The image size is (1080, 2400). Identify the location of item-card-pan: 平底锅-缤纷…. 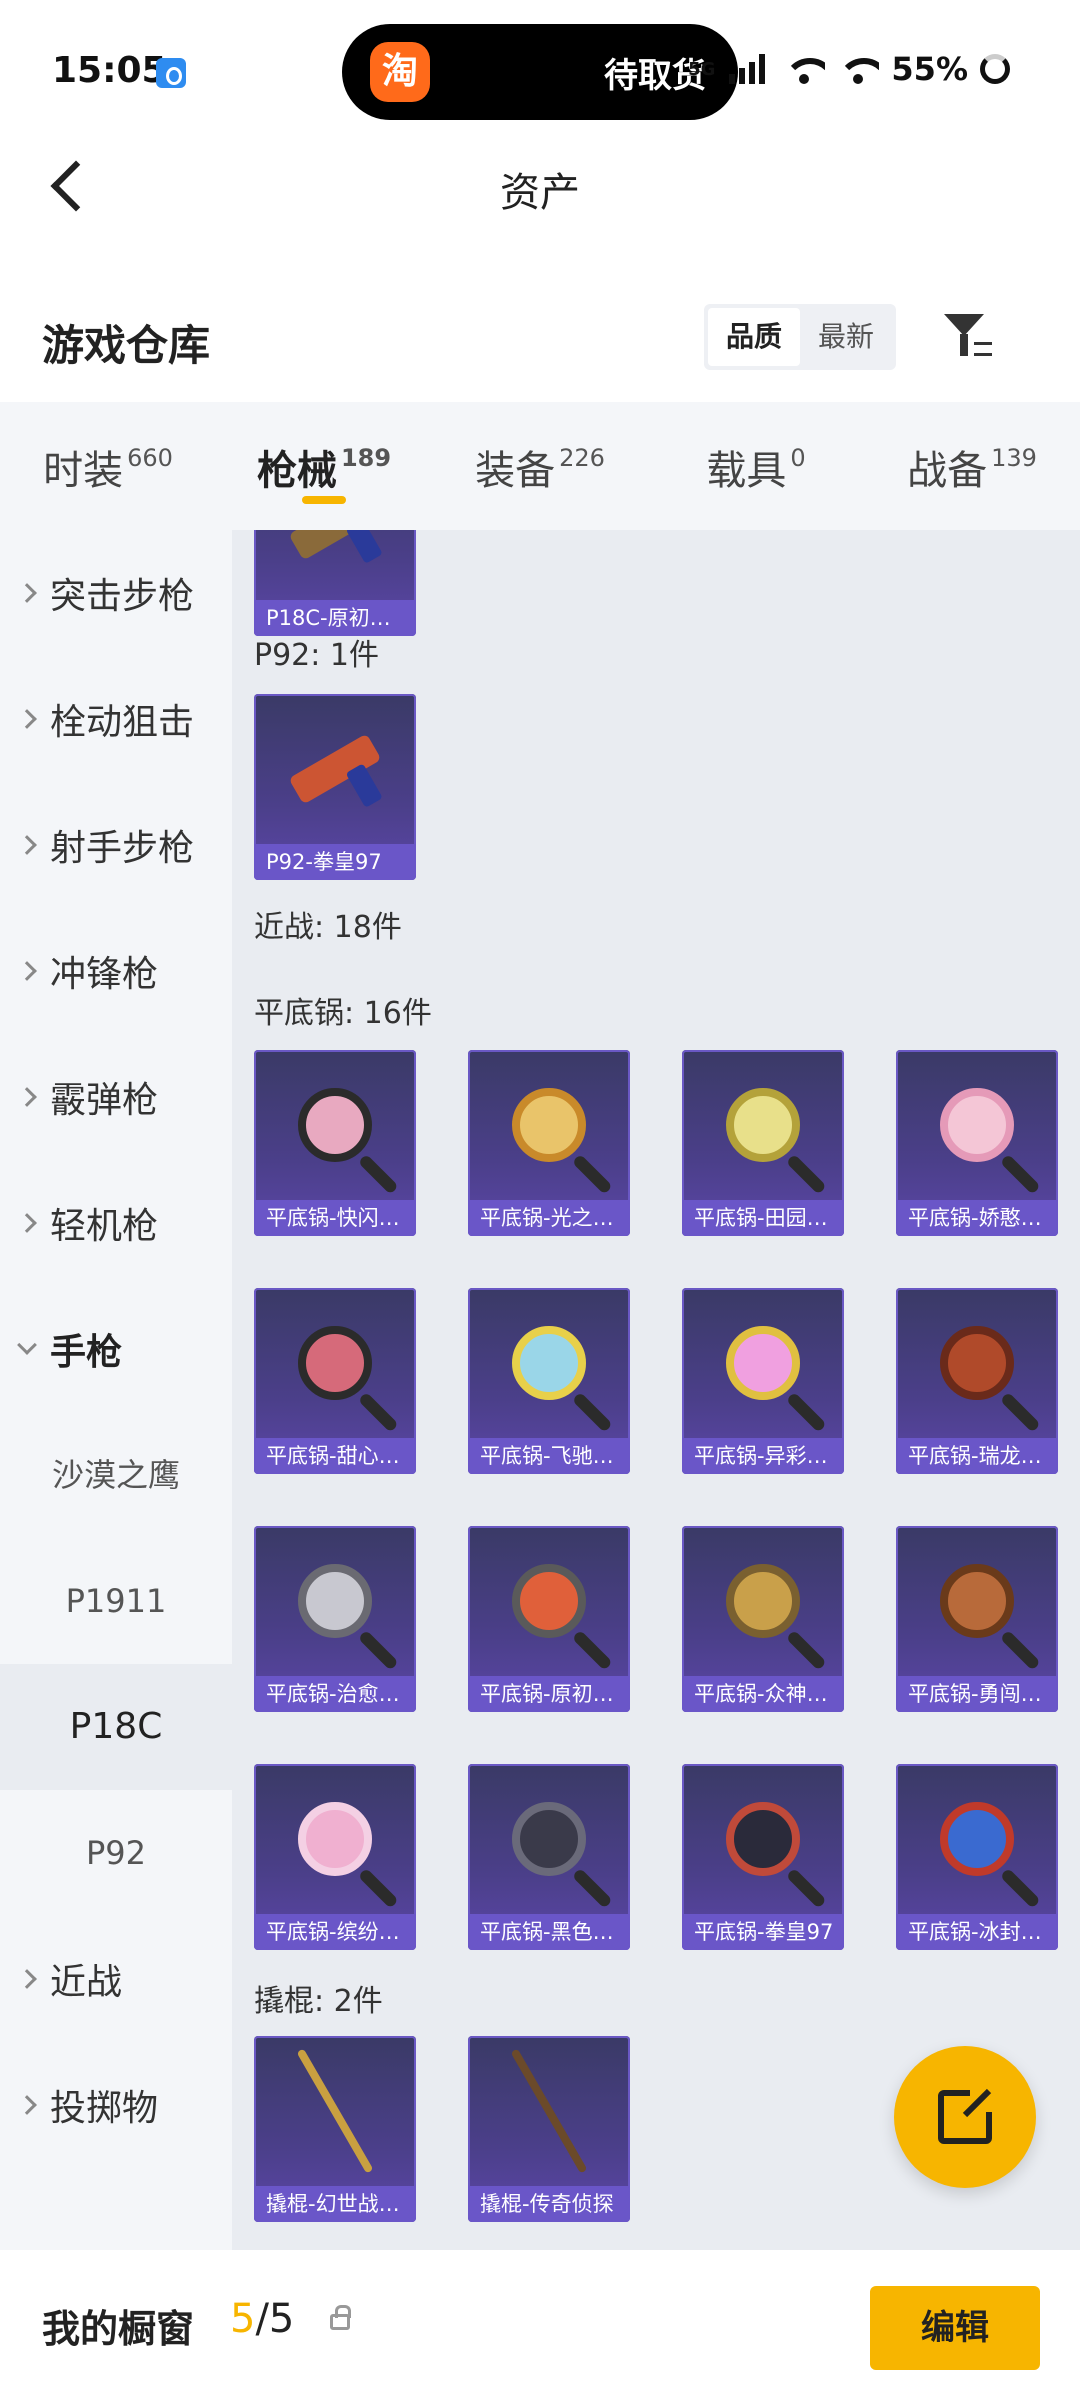
(335, 1857).